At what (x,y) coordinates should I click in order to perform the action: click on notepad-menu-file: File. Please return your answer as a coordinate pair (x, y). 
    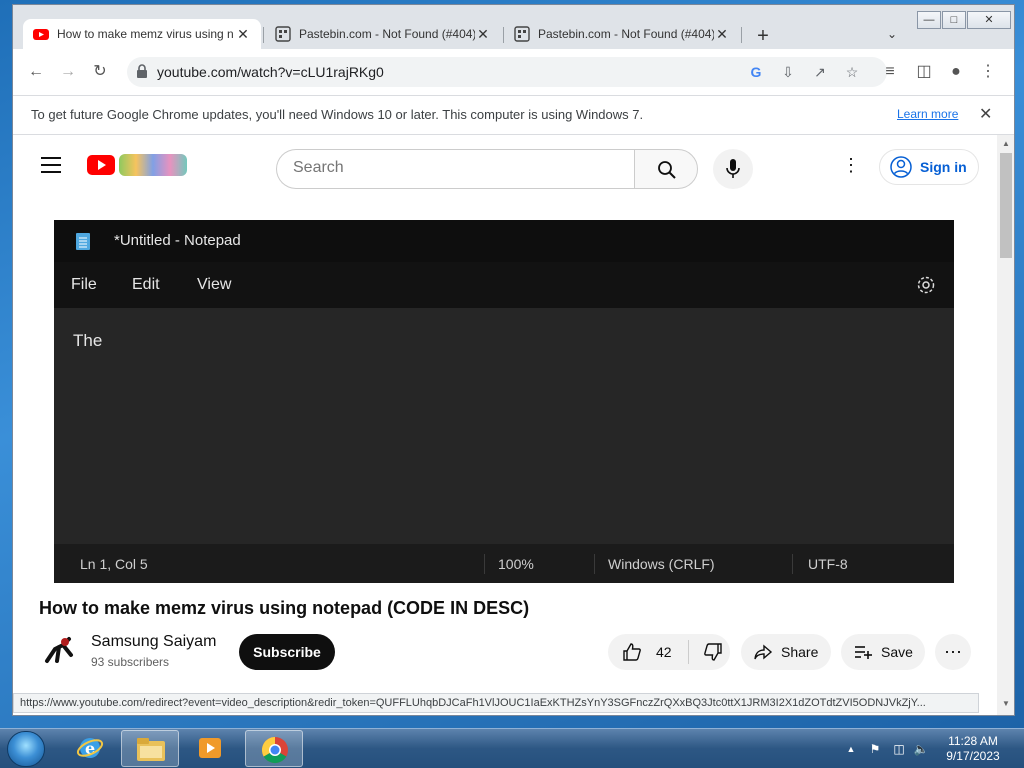
    Looking at the image, I should click on (84, 284).